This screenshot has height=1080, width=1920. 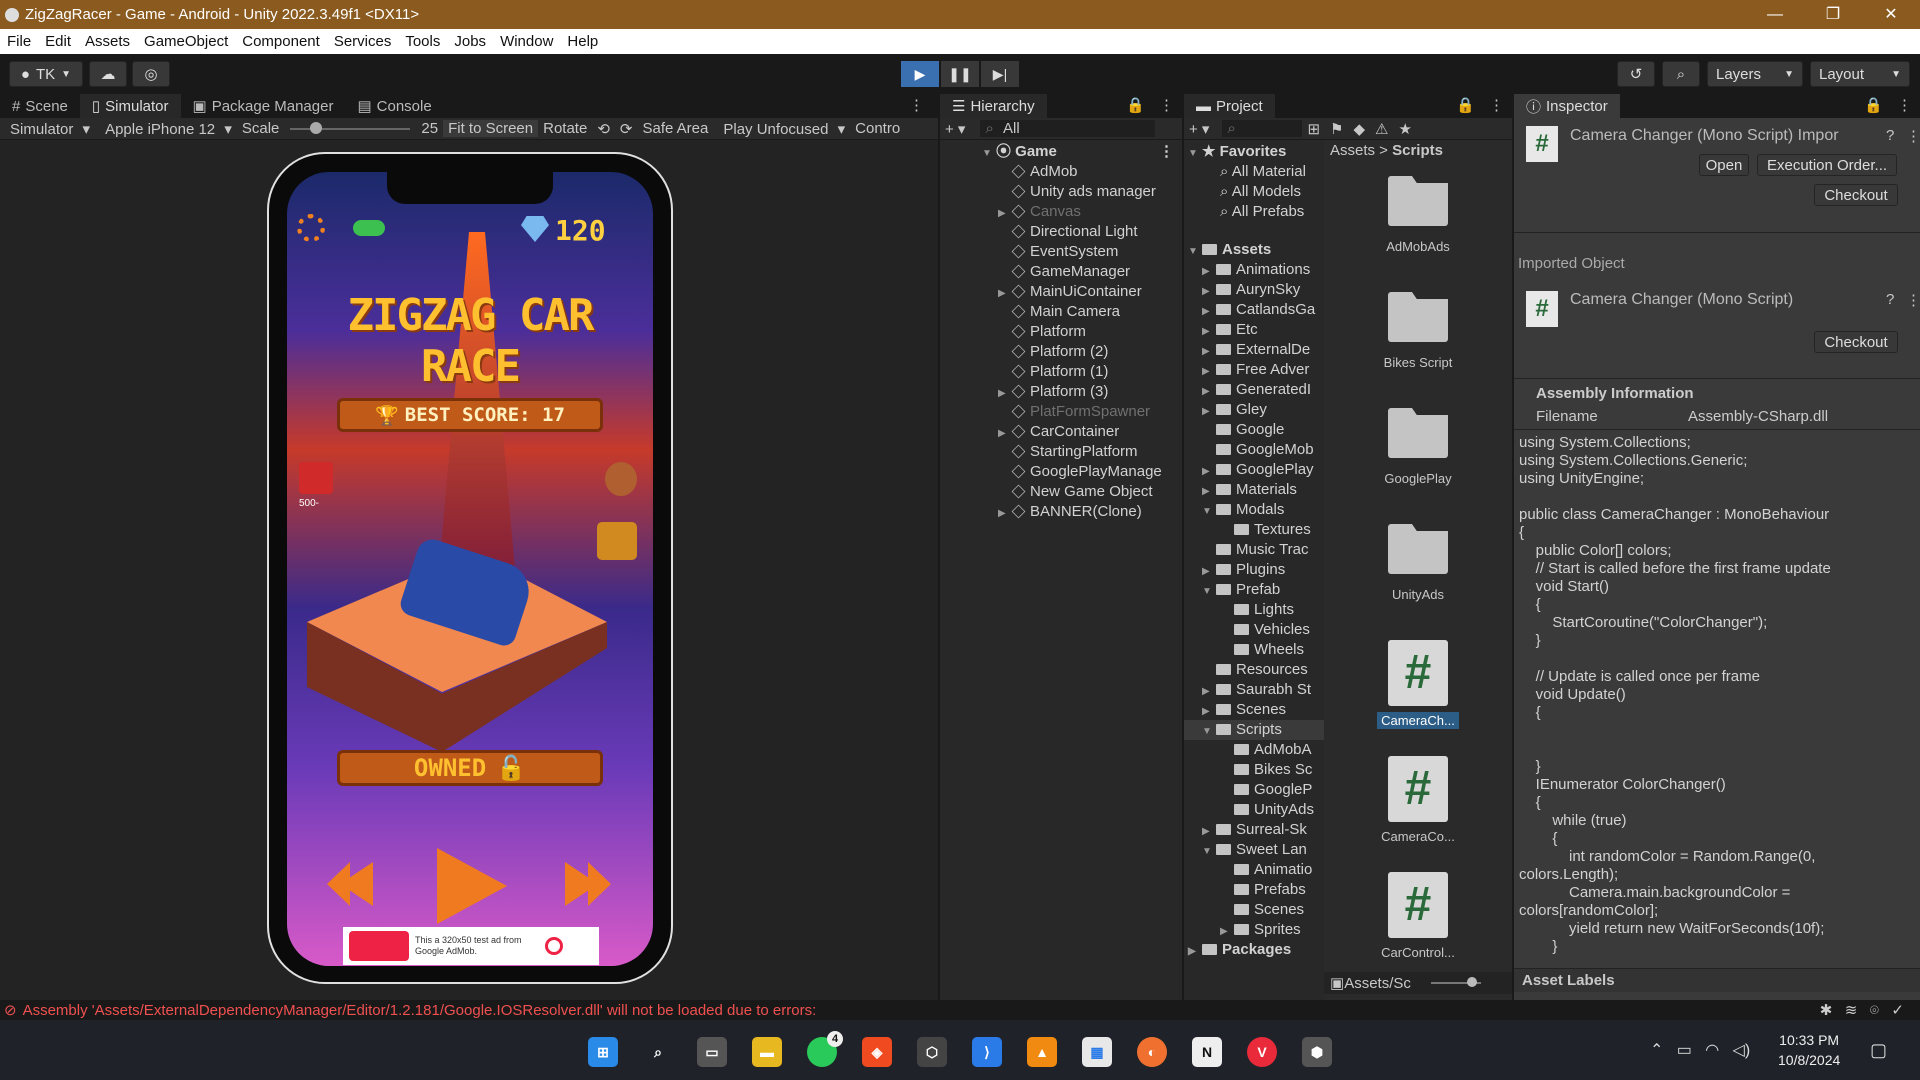 I want to click on crunchyroll-icon: ◐, so click(x=1152, y=1052).